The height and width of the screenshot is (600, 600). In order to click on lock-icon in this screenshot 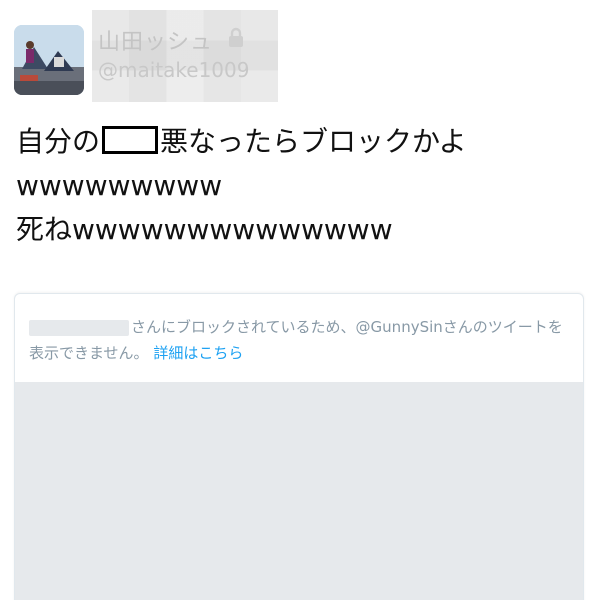, I will do `click(236, 37)`.